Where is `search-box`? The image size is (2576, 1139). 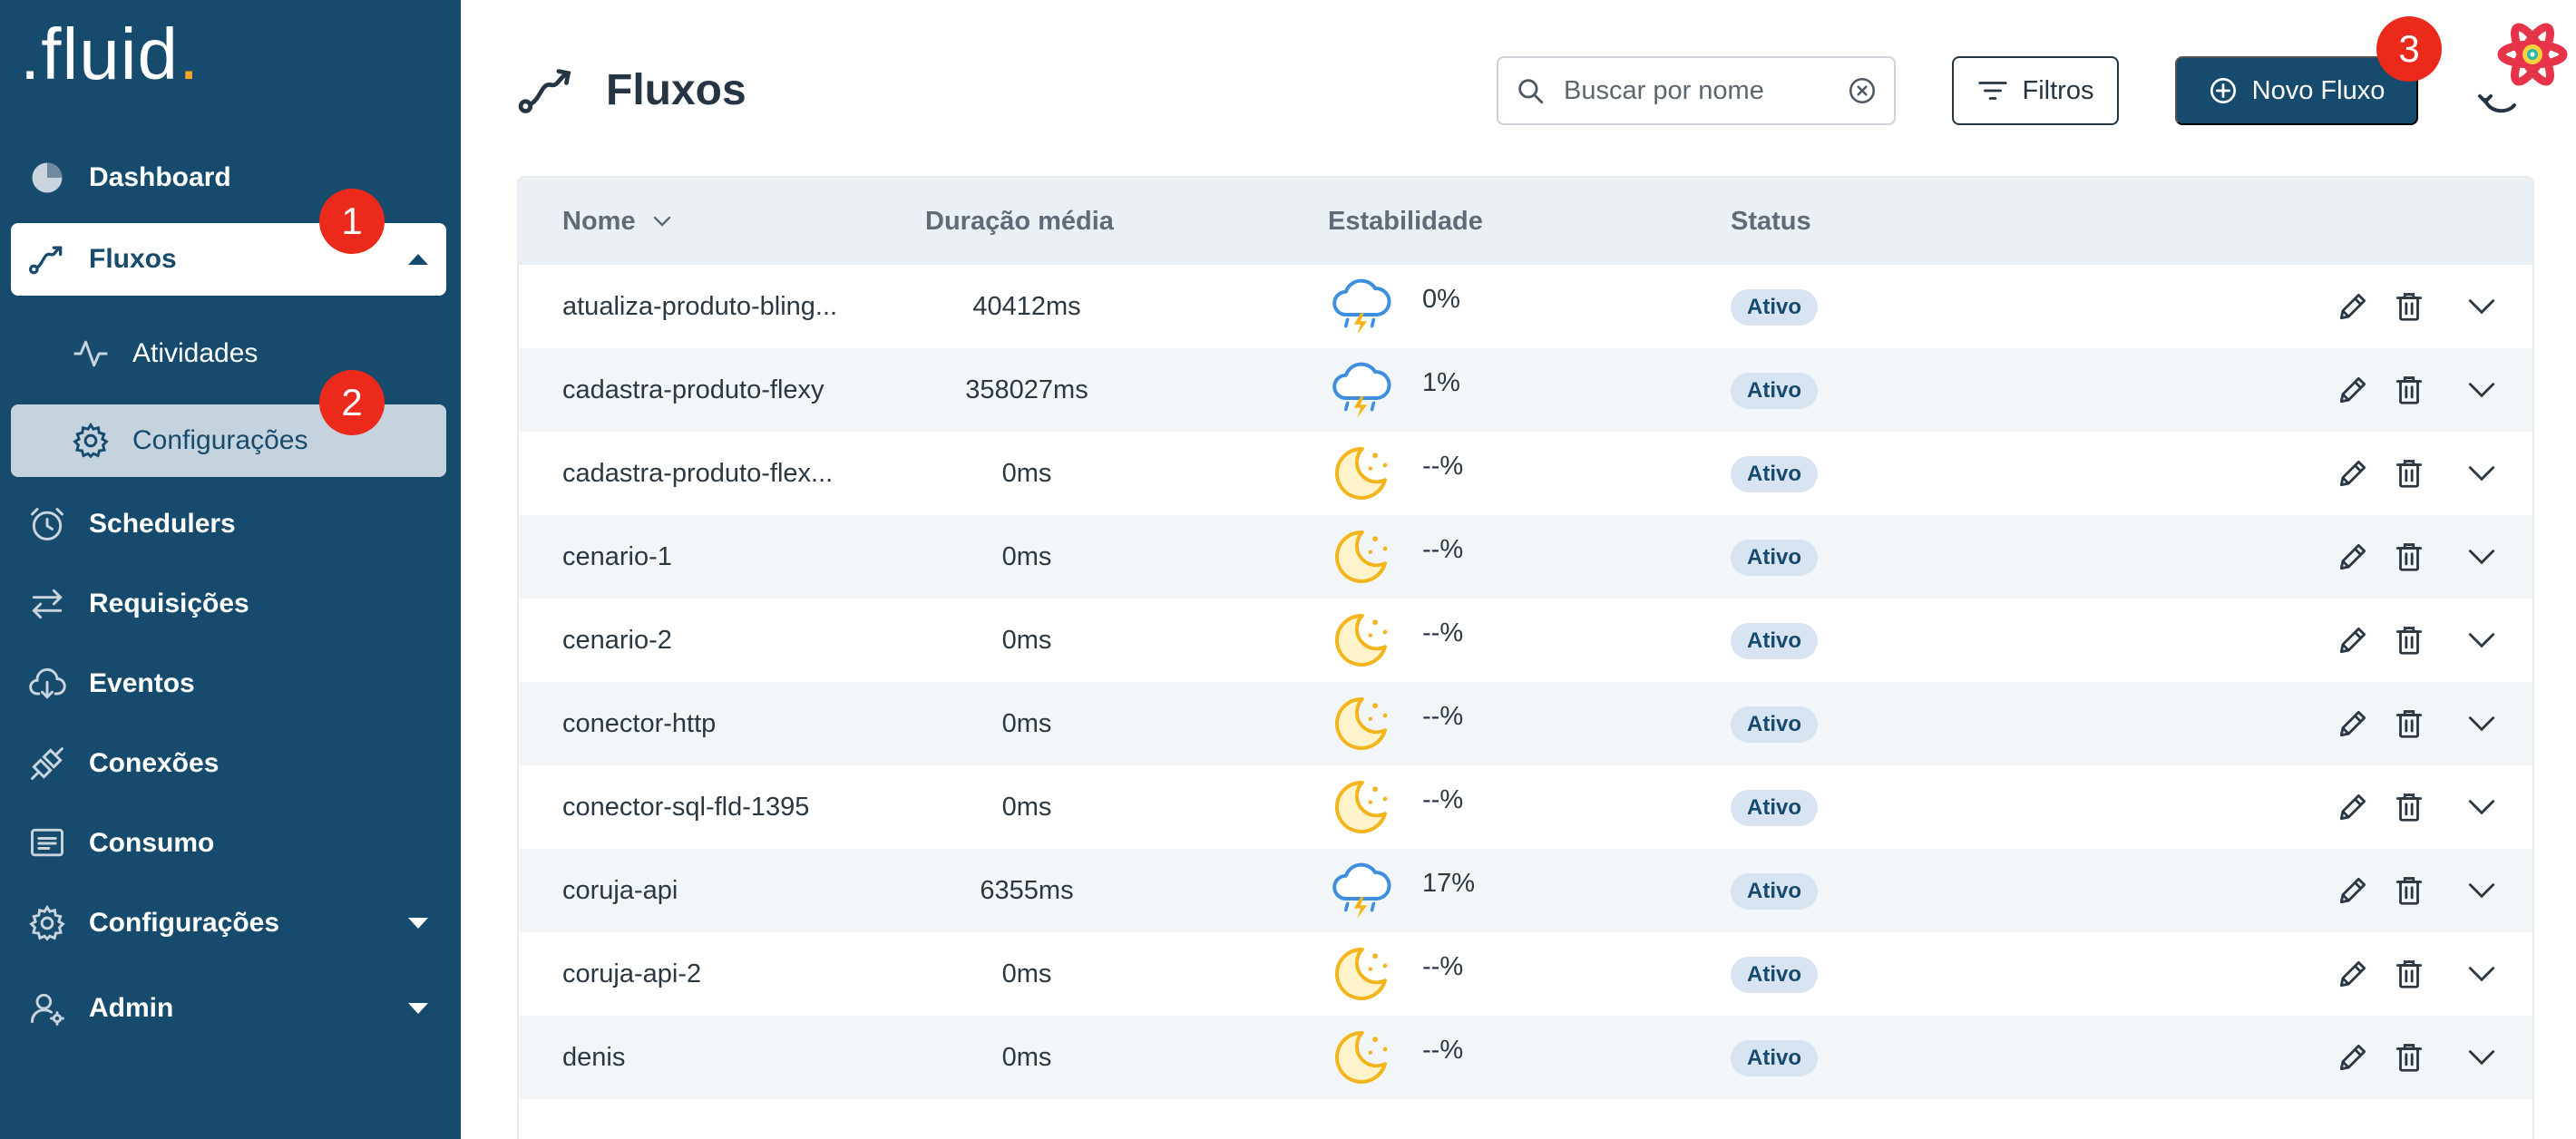
search-box is located at coordinates (1696, 90).